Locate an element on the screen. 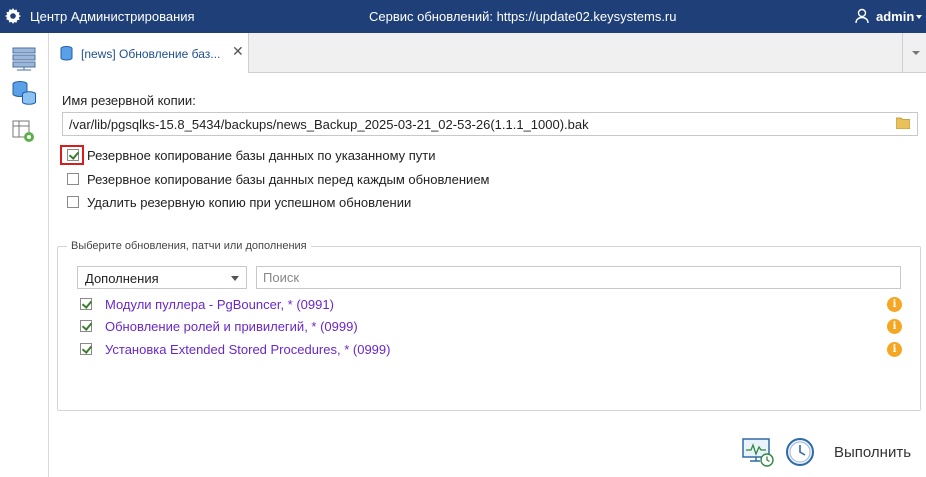 Image resolution: width=926 pixels, height=477 pixels. run-button: Выполнить is located at coordinates (872, 452).